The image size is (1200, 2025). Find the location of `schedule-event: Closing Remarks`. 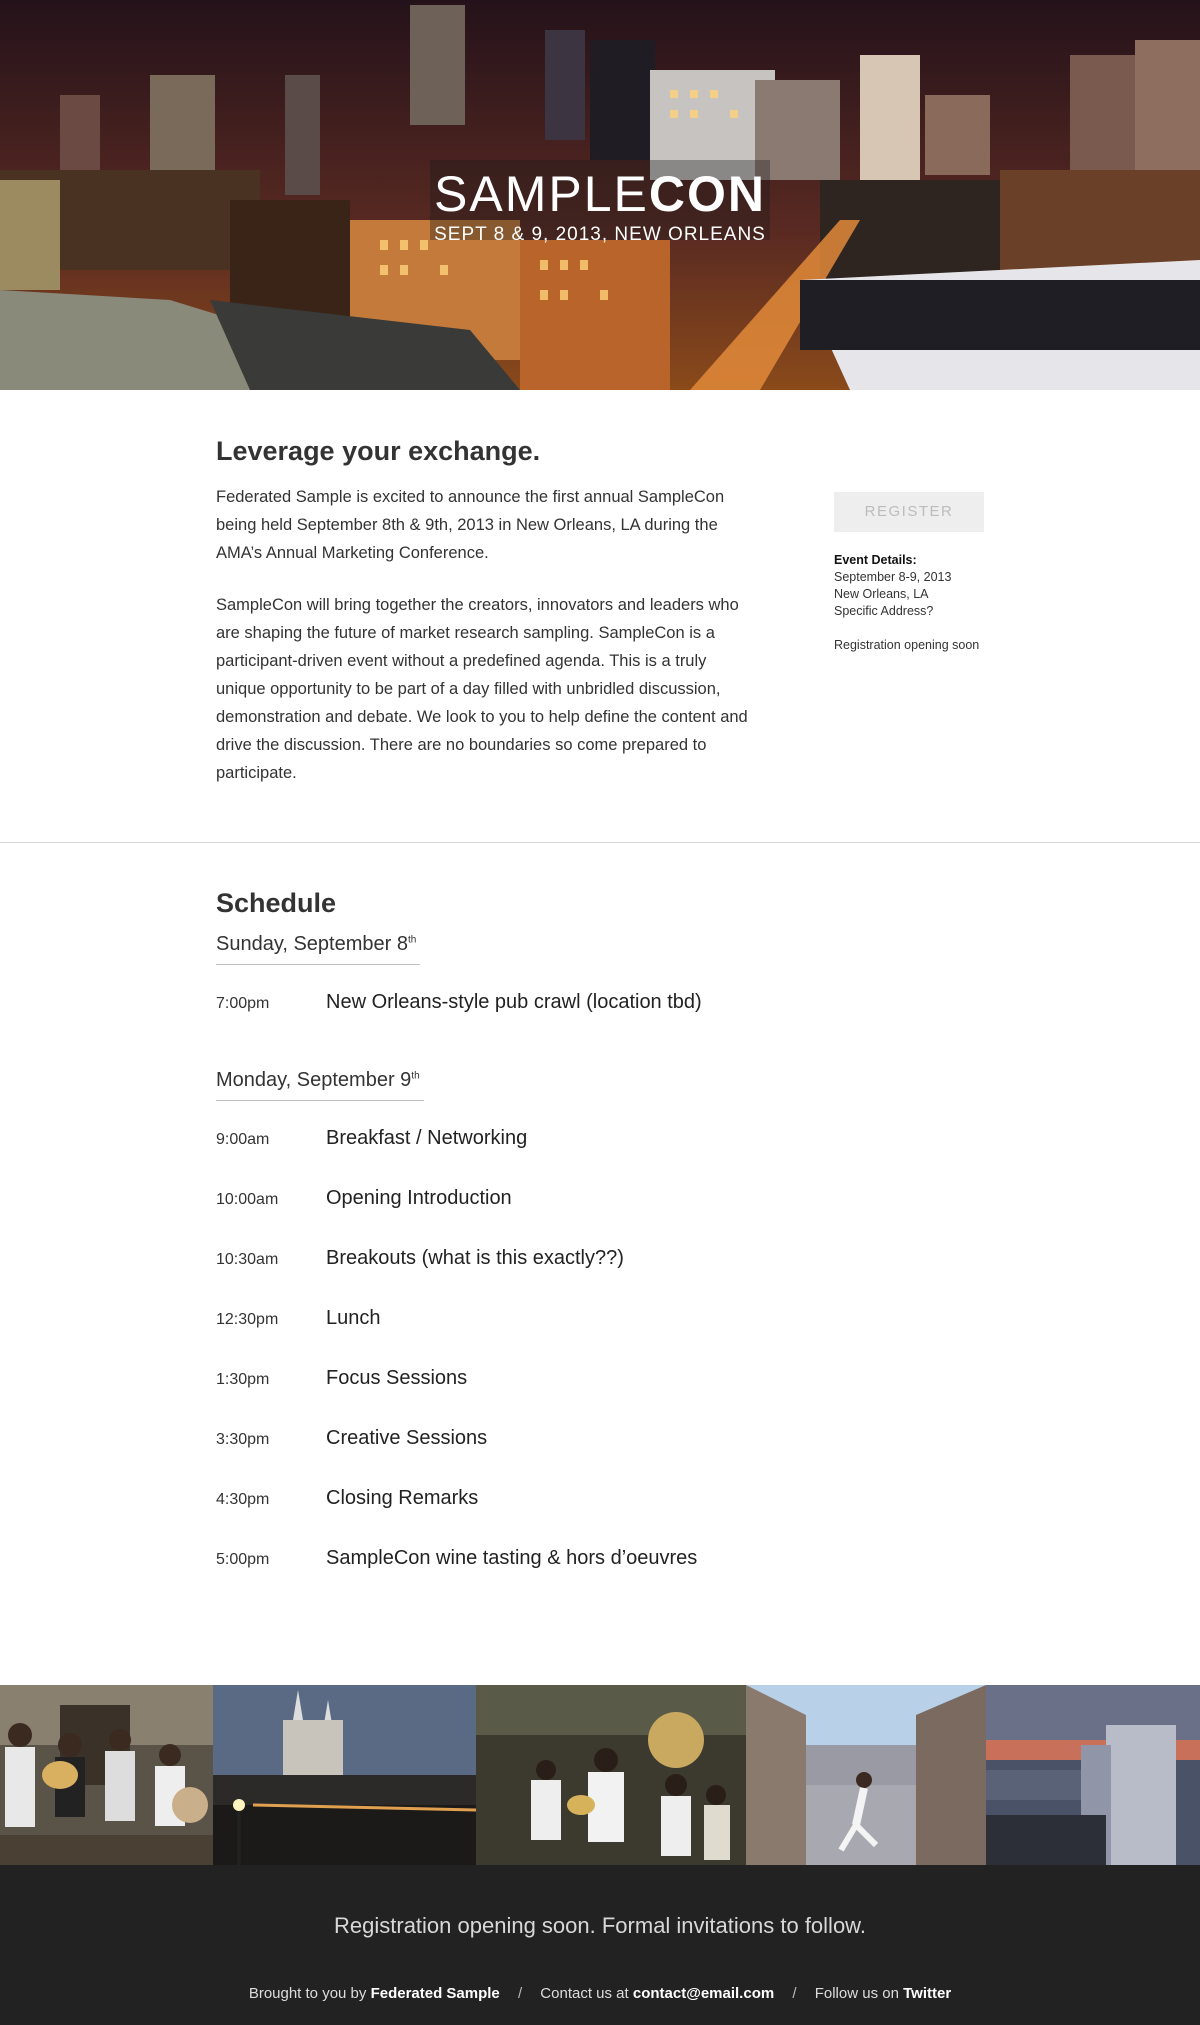

schedule-event: Closing Remarks is located at coordinates (402, 1498).